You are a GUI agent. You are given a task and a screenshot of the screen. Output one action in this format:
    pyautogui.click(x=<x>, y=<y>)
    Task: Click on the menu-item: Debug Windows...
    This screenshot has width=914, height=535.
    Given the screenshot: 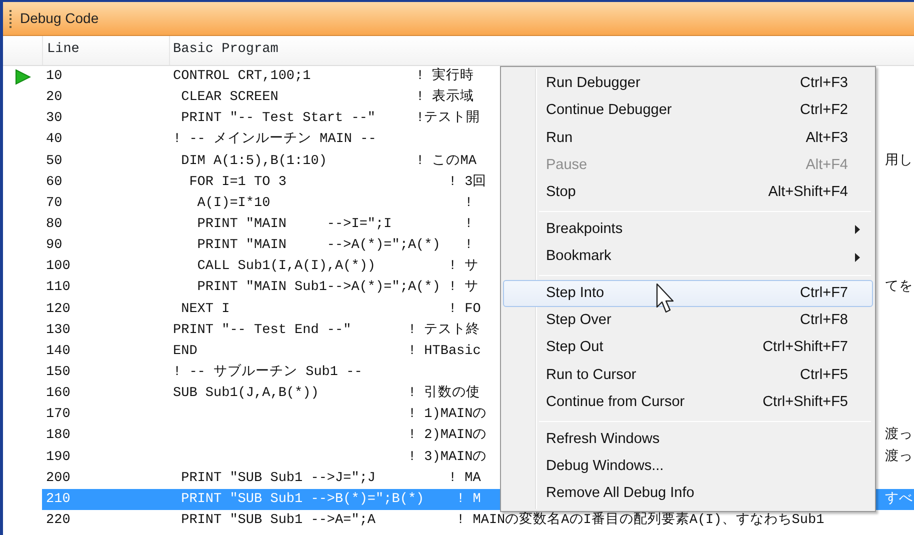 What is the action you would take?
    pyautogui.click(x=688, y=466)
    